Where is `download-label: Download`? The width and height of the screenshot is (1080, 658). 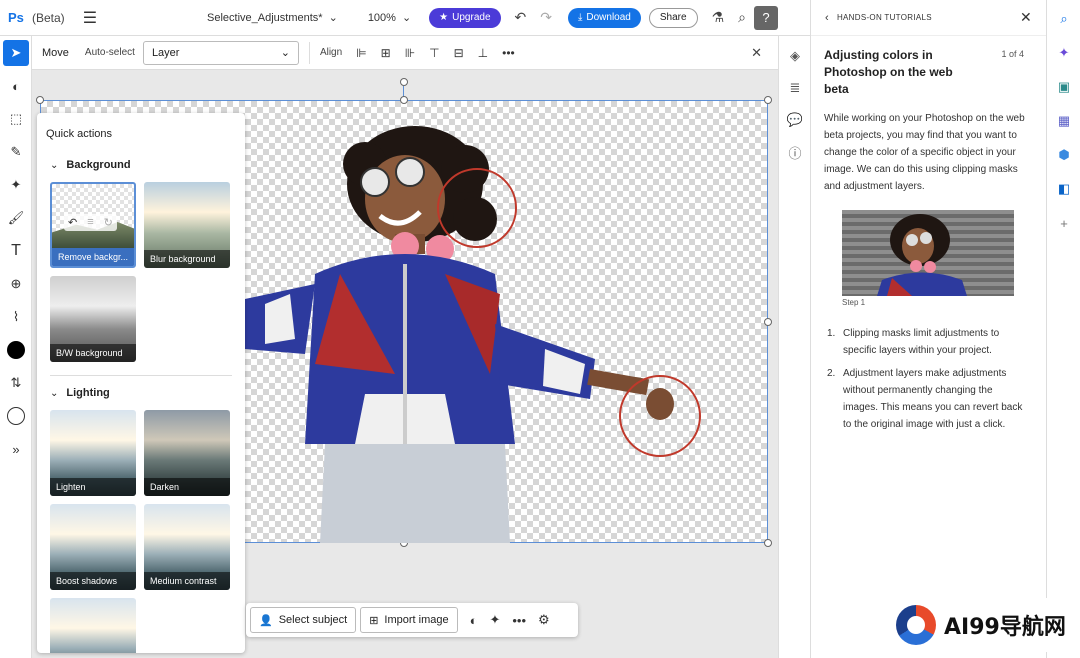 download-label: Download is located at coordinates (608, 17).